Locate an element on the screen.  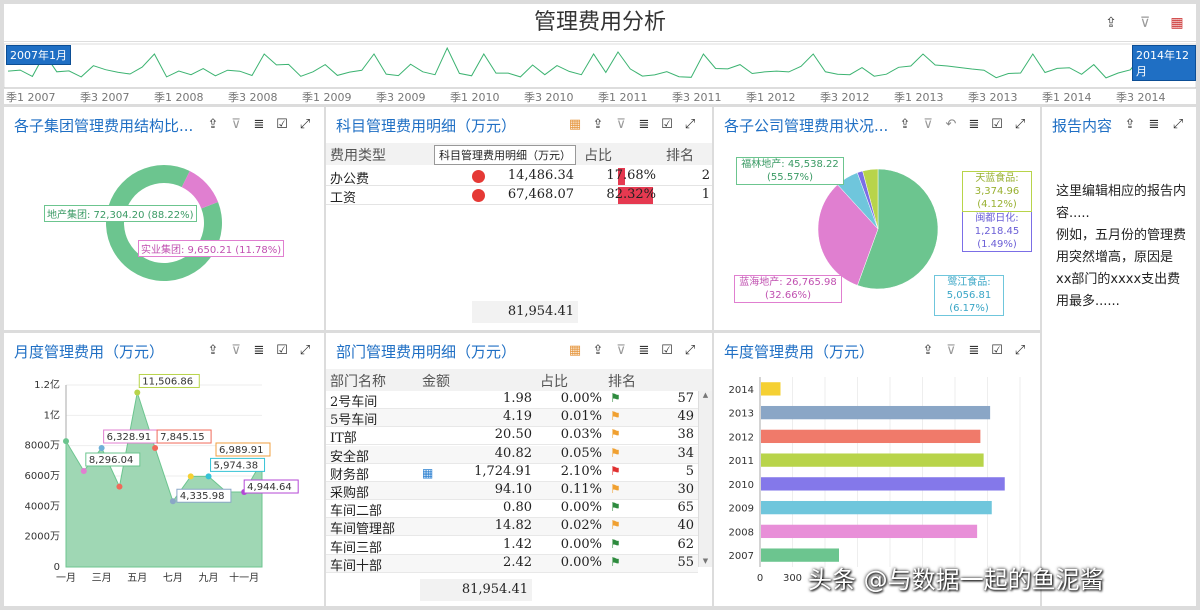
timeline-end-label: 2014年12月 is located at coordinates (1164, 63).